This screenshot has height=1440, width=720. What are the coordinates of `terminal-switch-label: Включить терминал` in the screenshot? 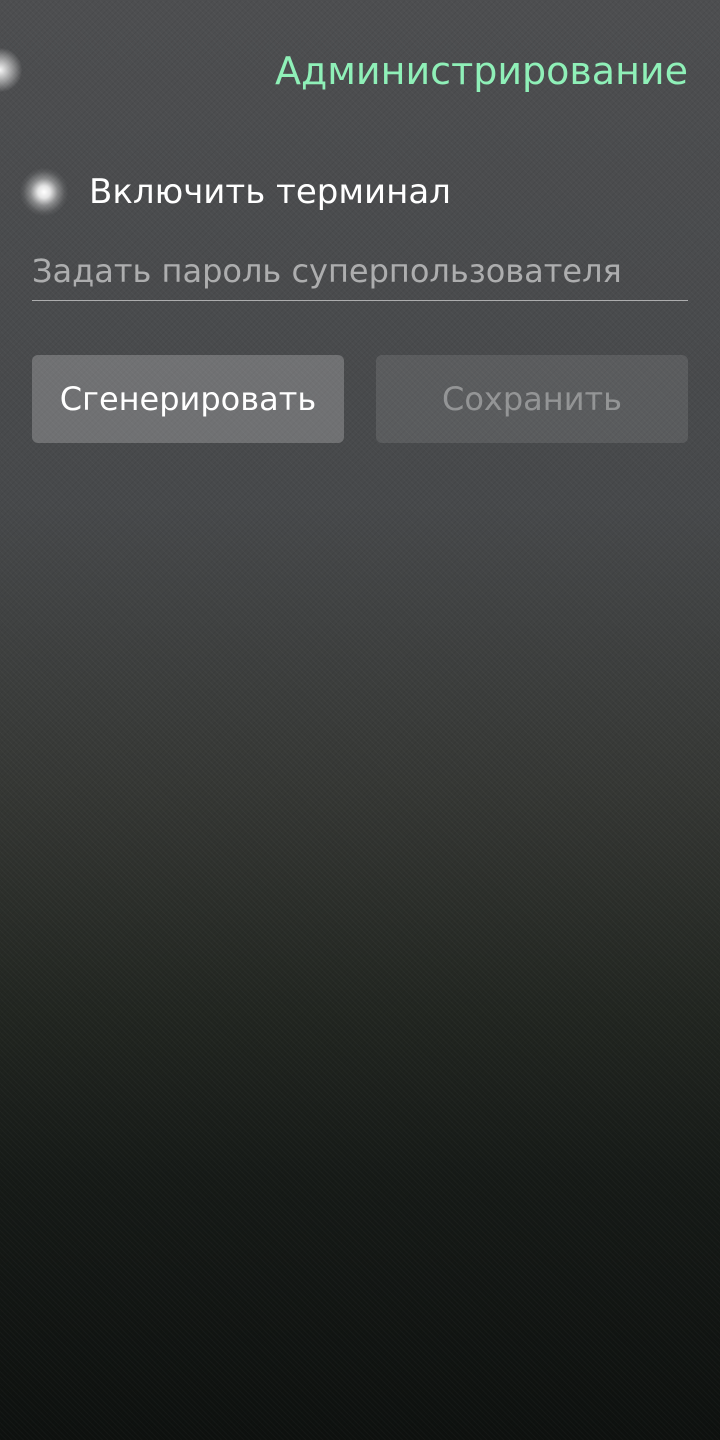 It's located at (270, 192).